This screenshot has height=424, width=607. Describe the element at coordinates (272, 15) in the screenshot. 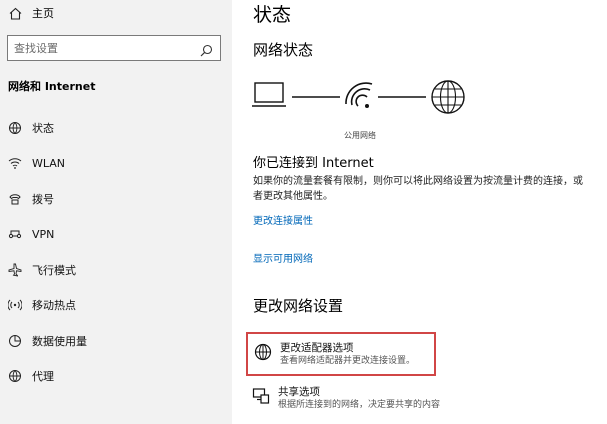

I see `page-title: 状态` at that location.